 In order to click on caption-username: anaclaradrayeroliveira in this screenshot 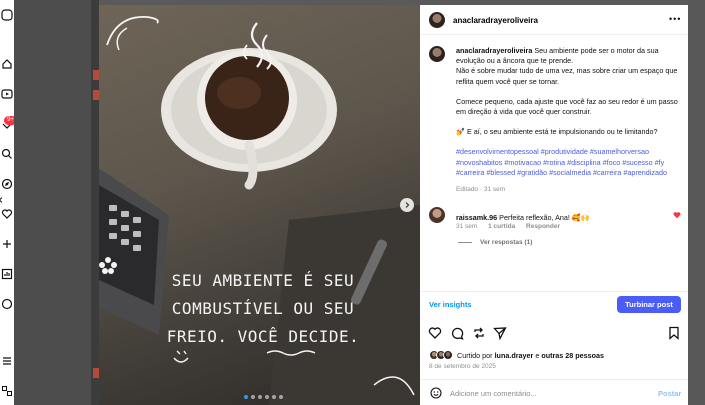, I will do `click(494, 50)`.